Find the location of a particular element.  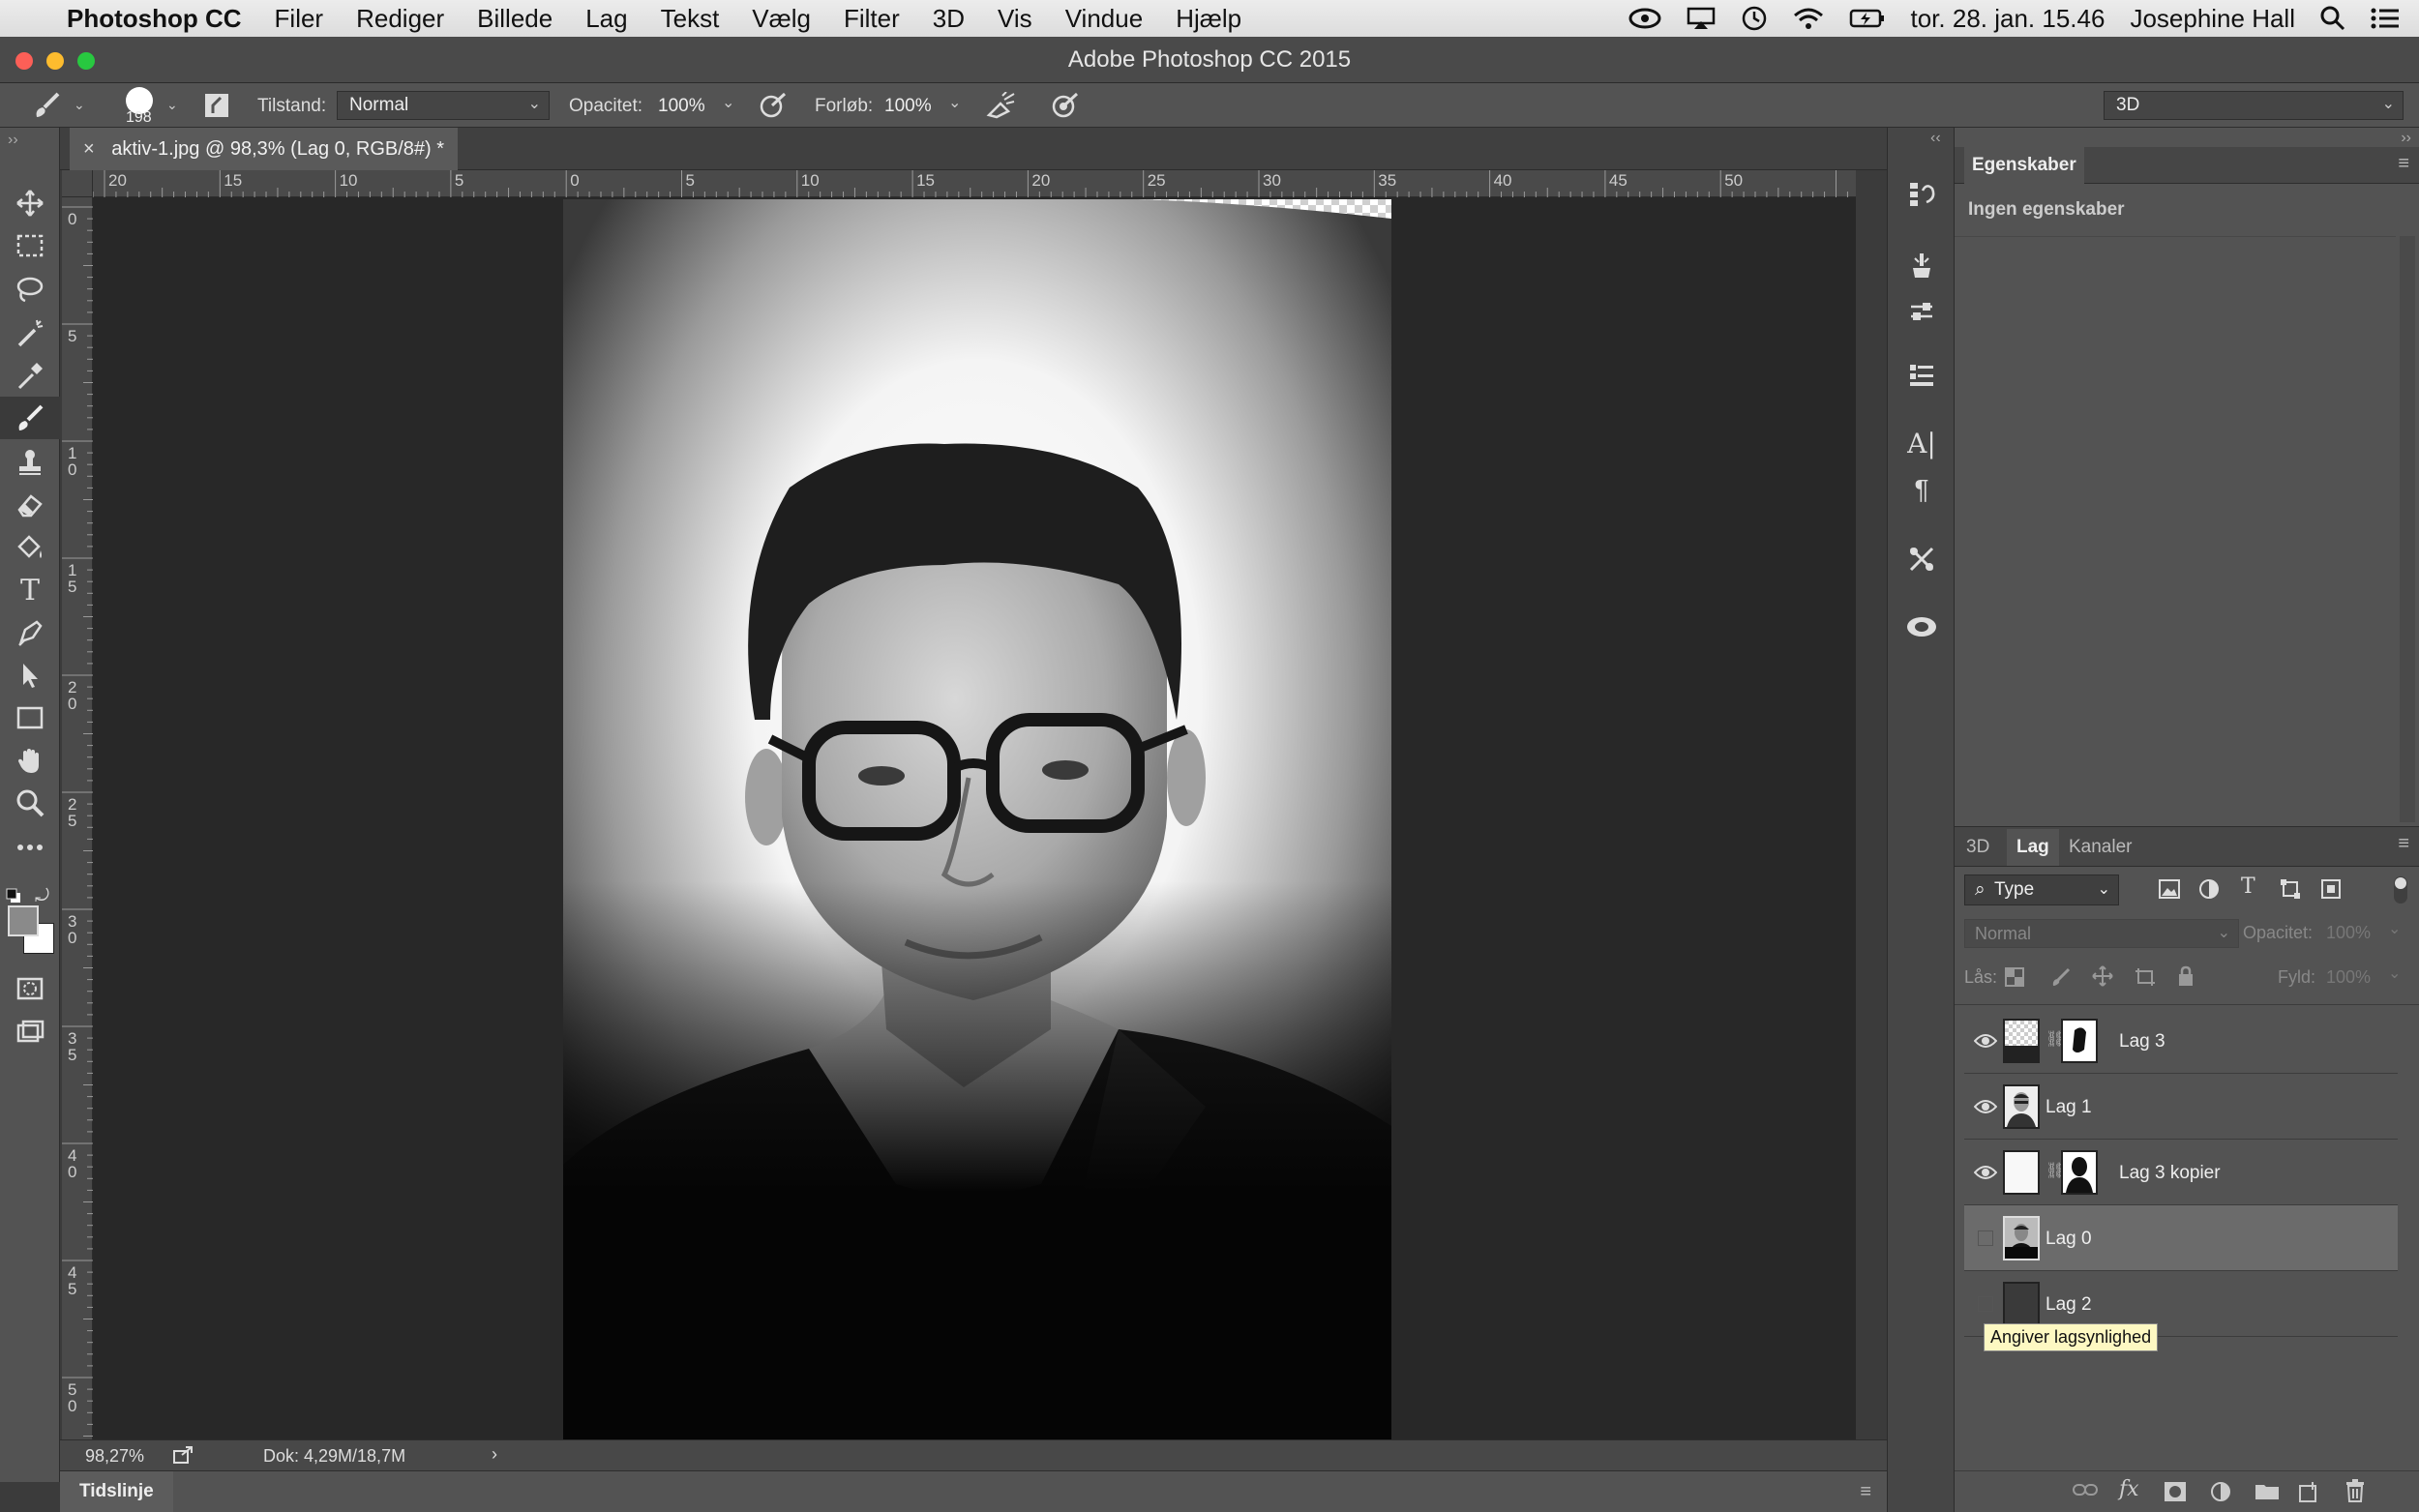

menu-lag: Lag is located at coordinates (606, 19).